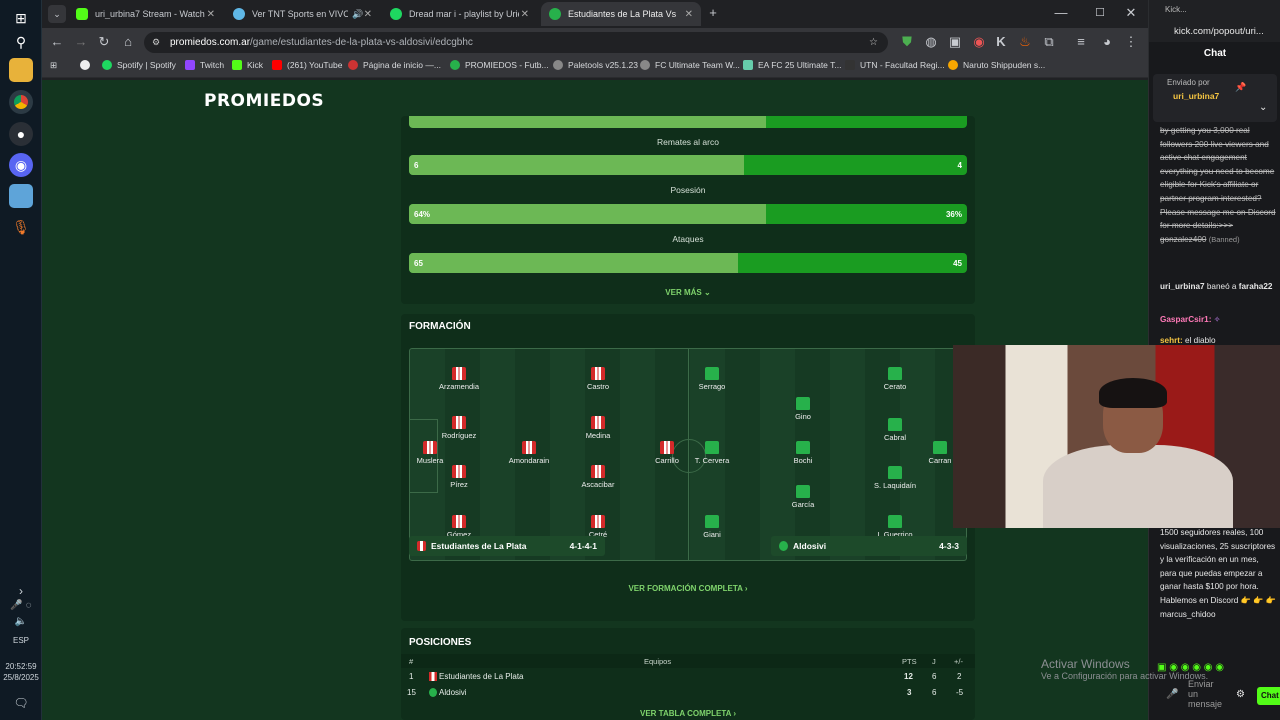  Describe the element at coordinates (529, 453) in the screenshot. I see `player-home: Amondarain` at that location.